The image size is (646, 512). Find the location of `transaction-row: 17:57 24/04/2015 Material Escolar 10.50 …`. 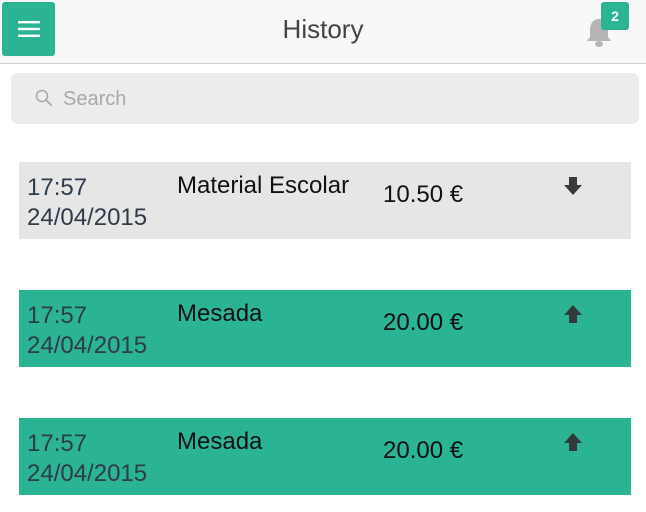

transaction-row: 17:57 24/04/2015 Material Escolar 10.50 … is located at coordinates (325, 200).